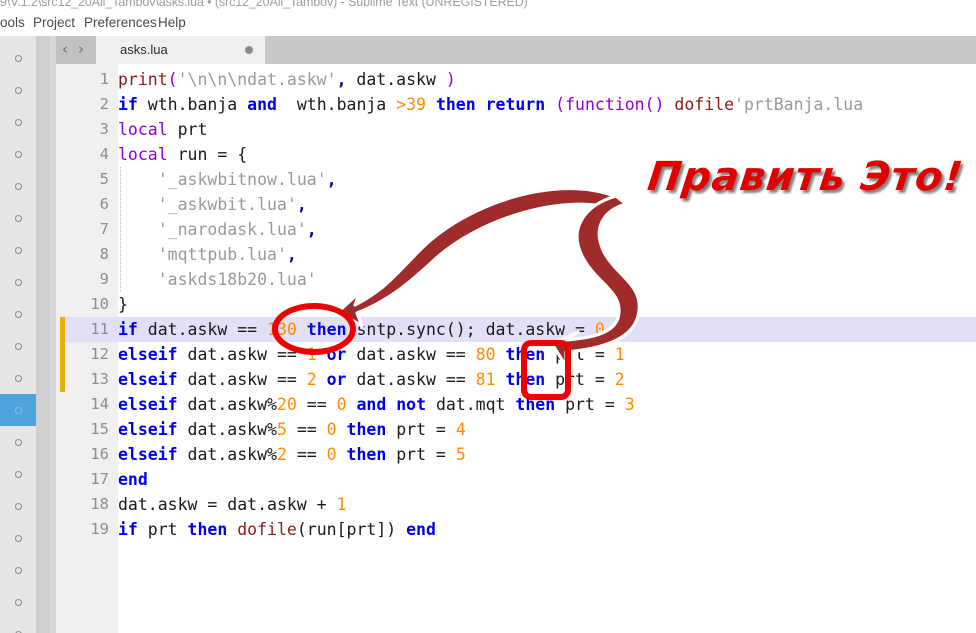  Describe the element at coordinates (120, 22) in the screenshot. I see `menu-item-preferences: Preferences` at that location.